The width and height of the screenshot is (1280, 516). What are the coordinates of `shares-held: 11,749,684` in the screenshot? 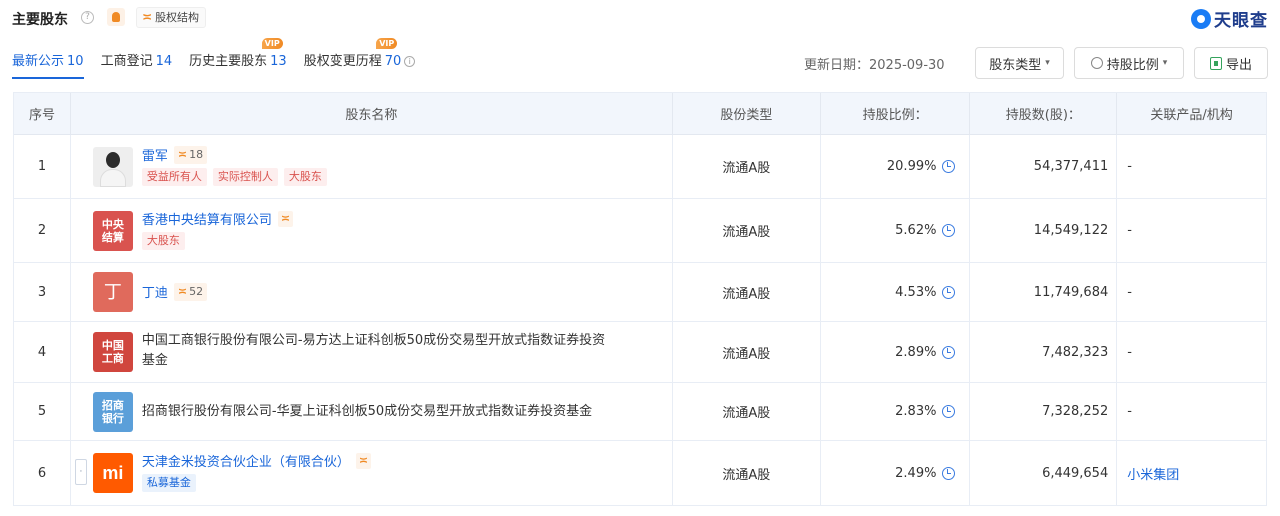 It's located at (1044, 292).